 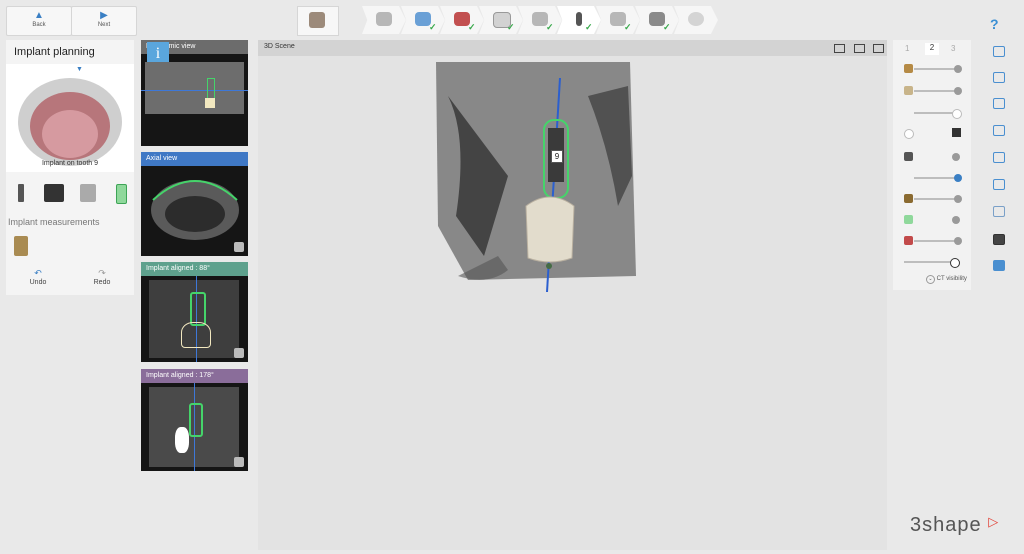 What do you see at coordinates (462, 20) in the screenshot?
I see `workflow-step-teeth: ✓` at bounding box center [462, 20].